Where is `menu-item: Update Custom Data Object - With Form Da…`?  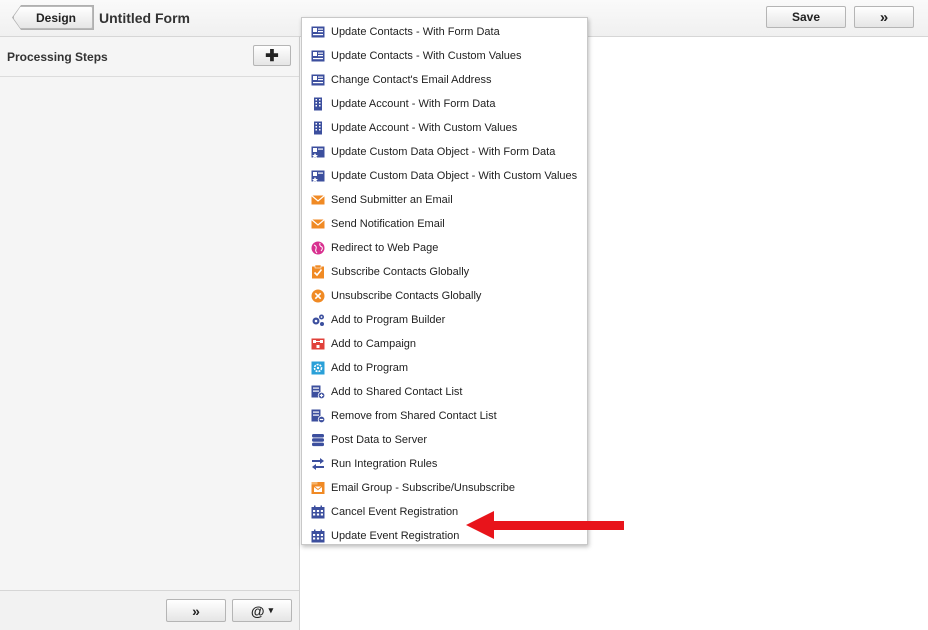 menu-item: Update Custom Data Object - With Form Da… is located at coordinates (444, 152).